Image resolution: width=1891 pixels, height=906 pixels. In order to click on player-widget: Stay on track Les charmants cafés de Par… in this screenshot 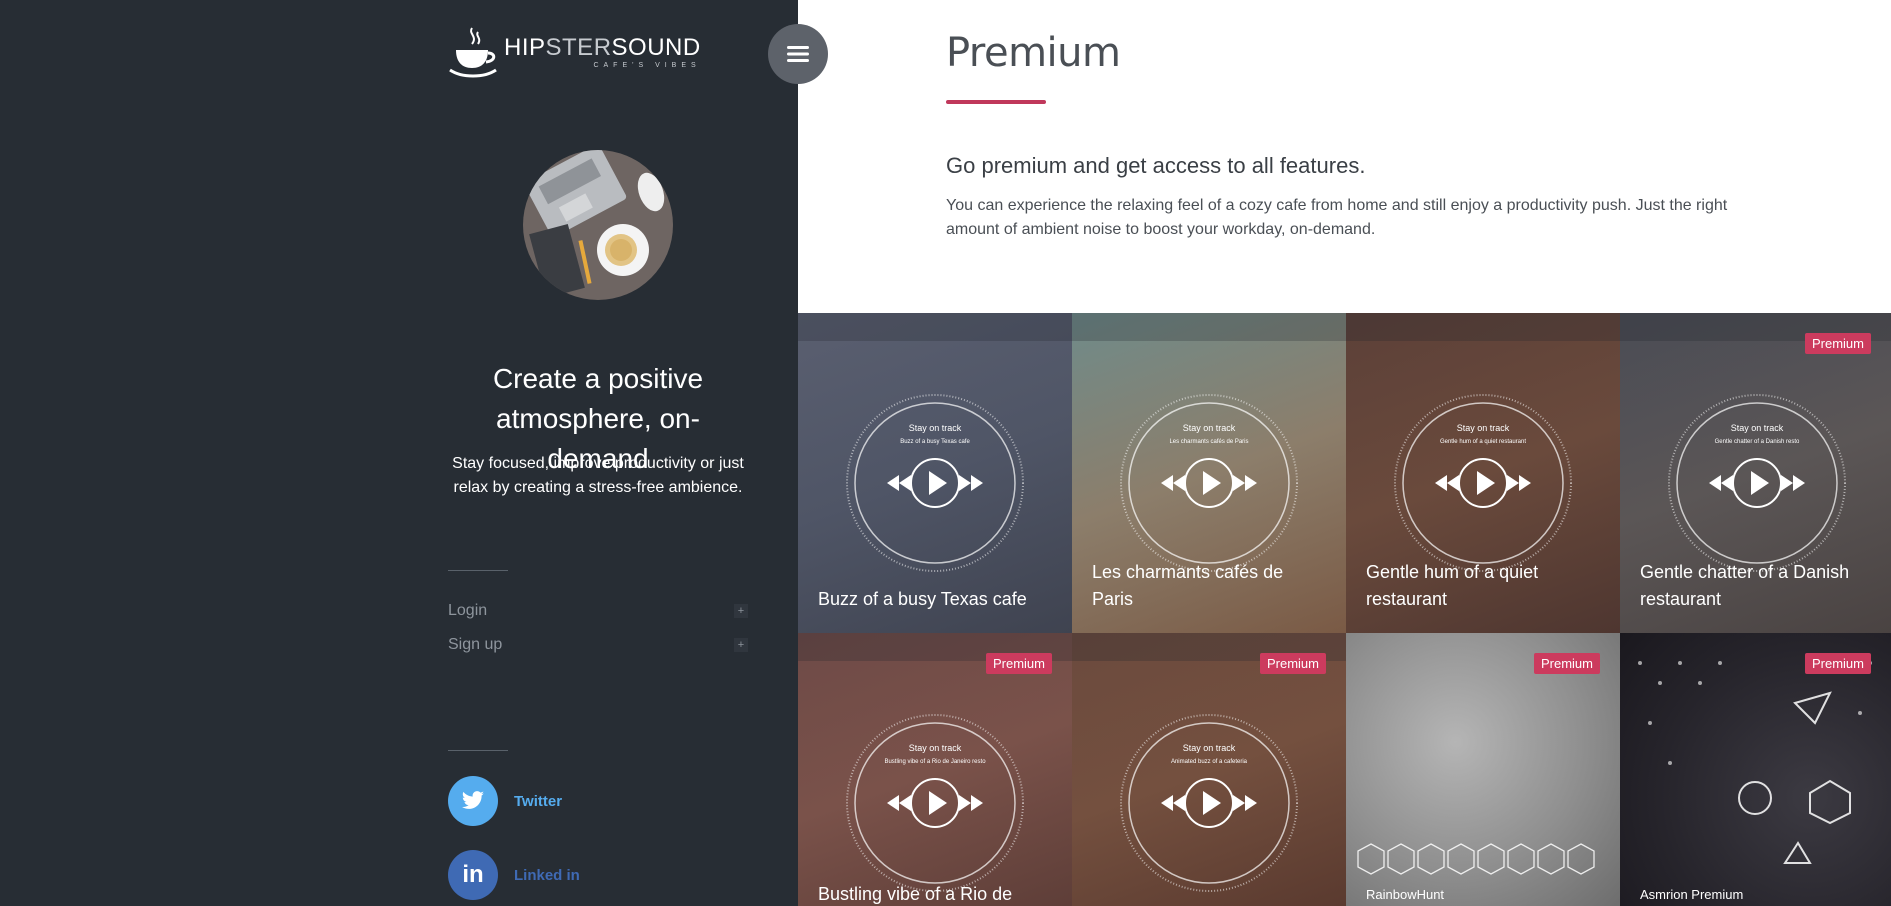, I will do `click(1209, 483)`.